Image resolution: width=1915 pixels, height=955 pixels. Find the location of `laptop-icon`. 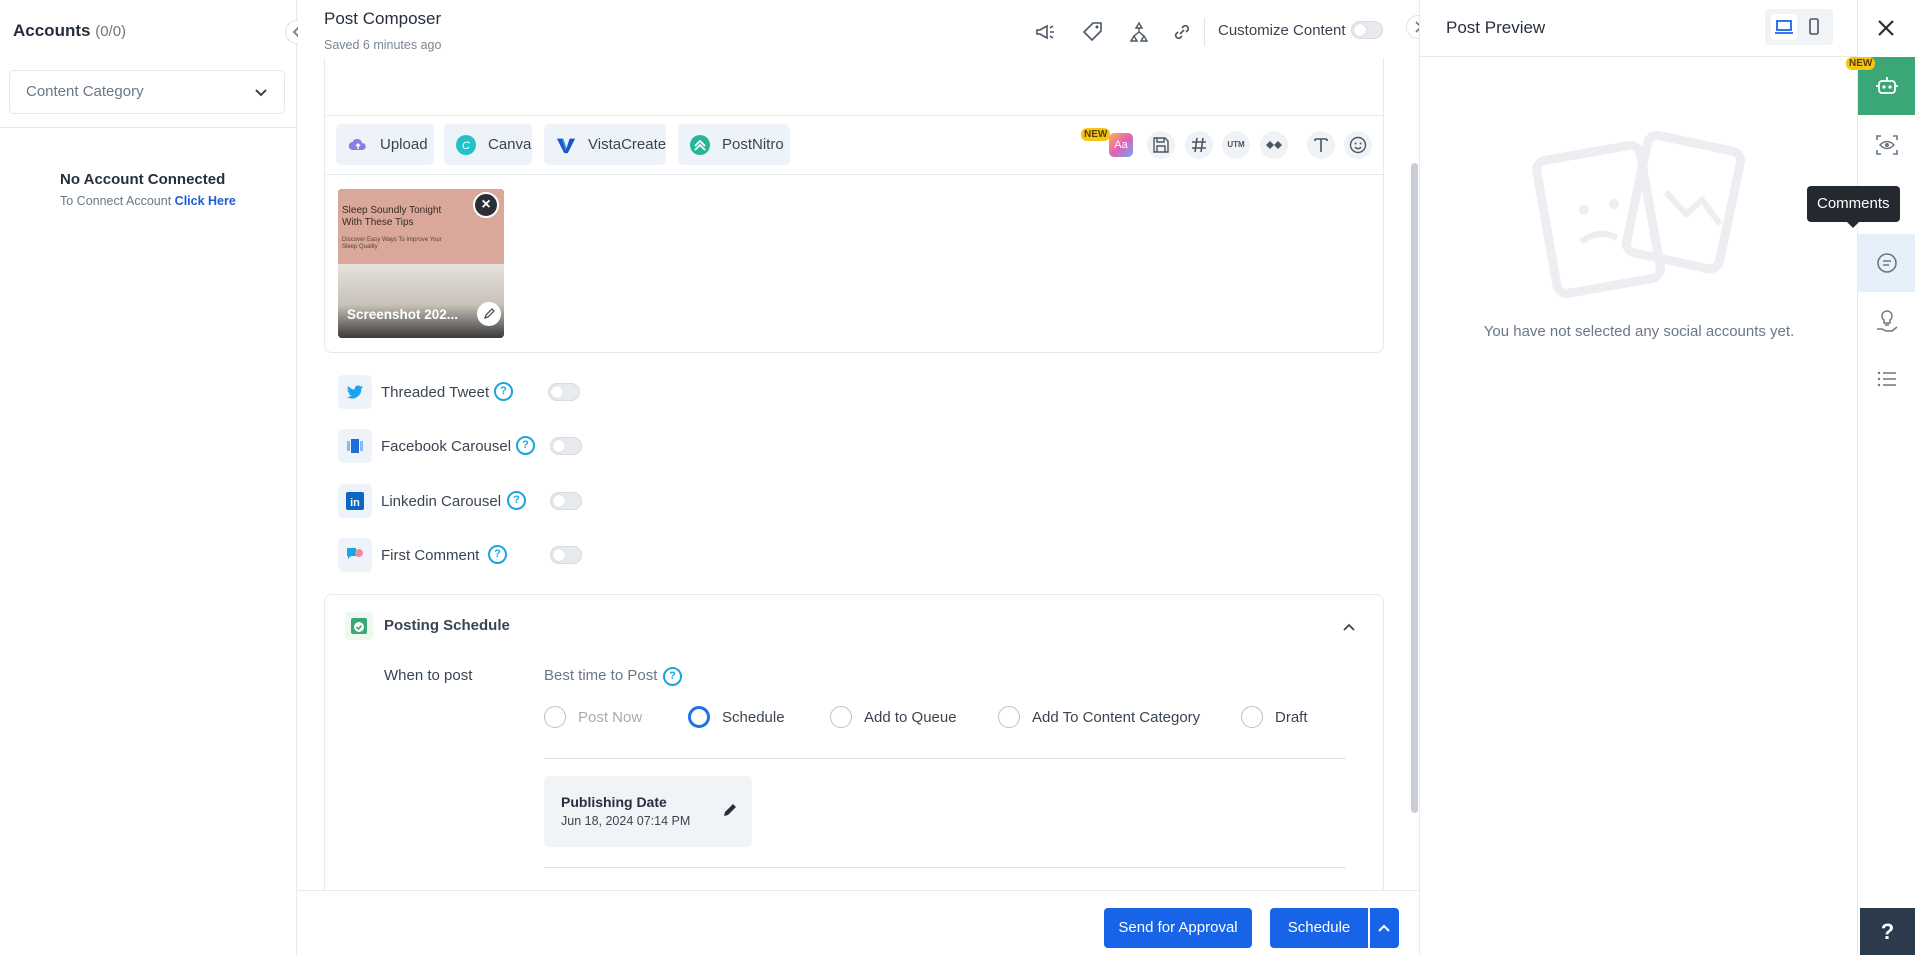

laptop-icon is located at coordinates (1784, 27).